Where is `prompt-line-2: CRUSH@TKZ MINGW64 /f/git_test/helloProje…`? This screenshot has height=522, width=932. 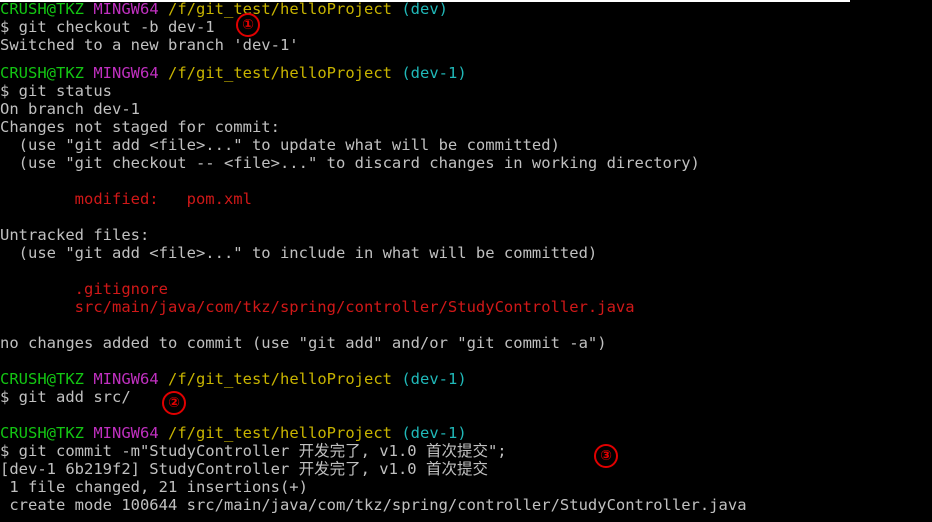 prompt-line-2: CRUSH@TKZ MINGW64 /f/git_test/helloProje… is located at coordinates (233, 73).